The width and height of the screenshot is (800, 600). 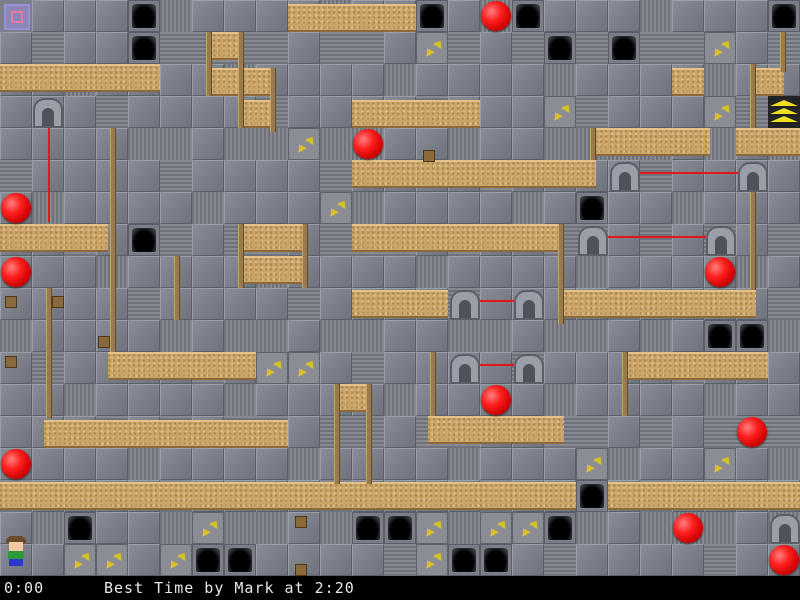 I want to click on player-character-icon, so click(x=16, y=551).